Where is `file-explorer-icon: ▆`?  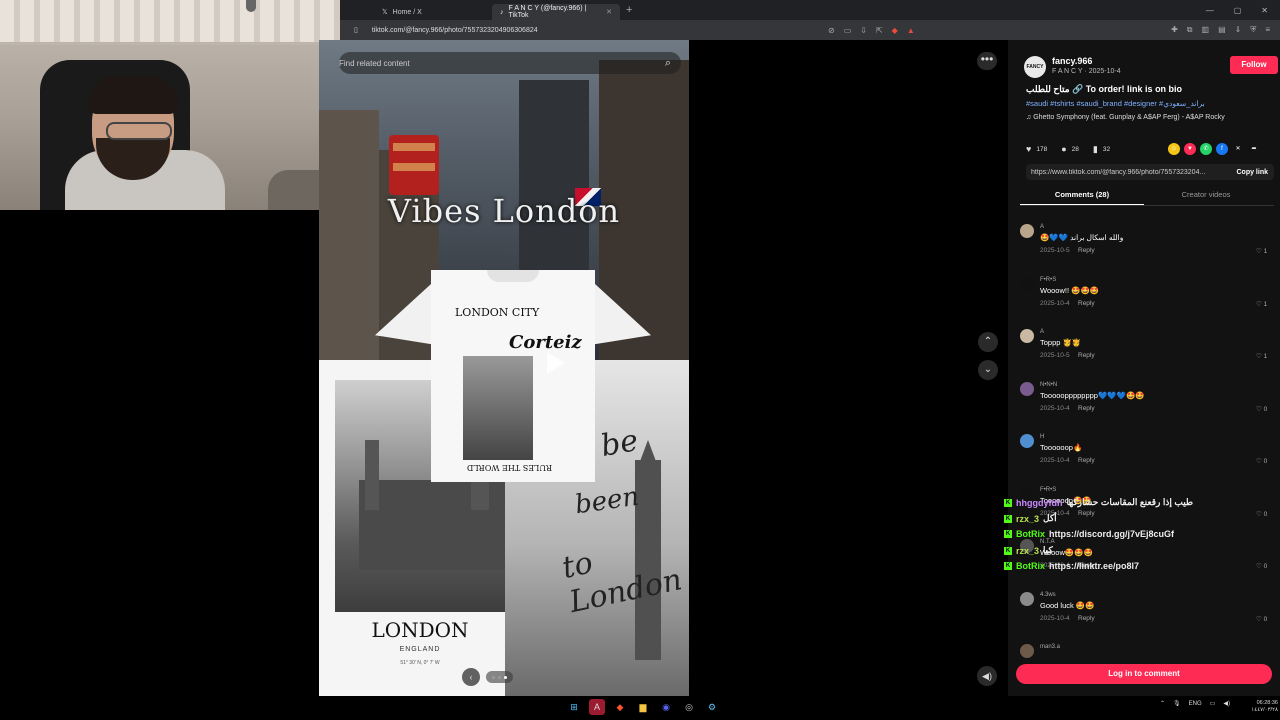
file-explorer-icon: ▆ is located at coordinates (643, 707).